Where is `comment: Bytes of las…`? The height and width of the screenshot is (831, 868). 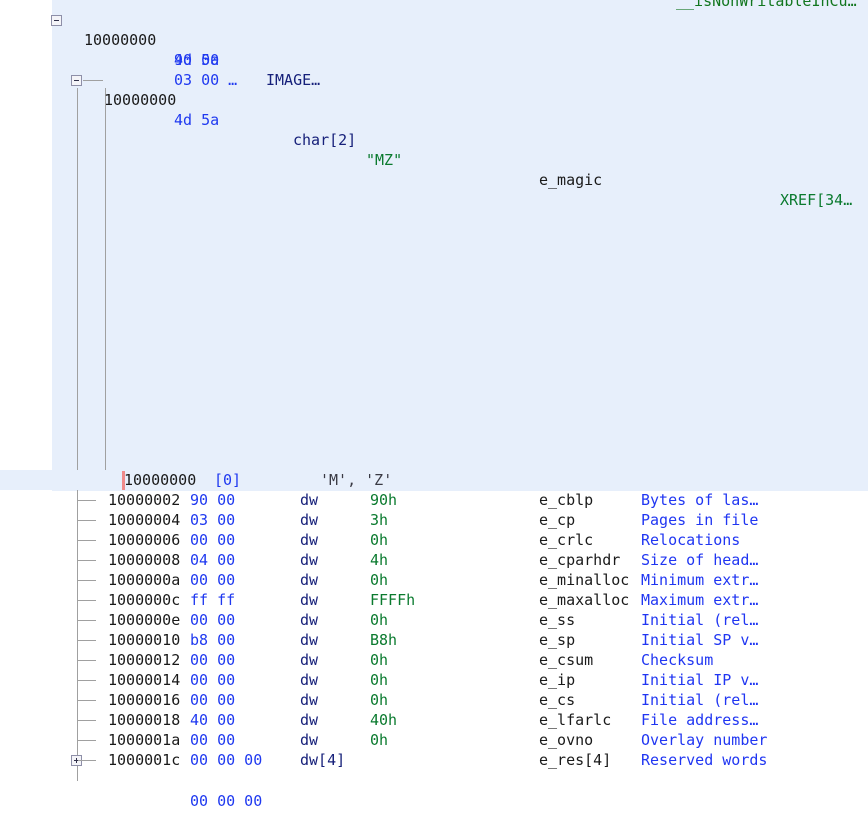 comment: Bytes of las… is located at coordinates (700, 500).